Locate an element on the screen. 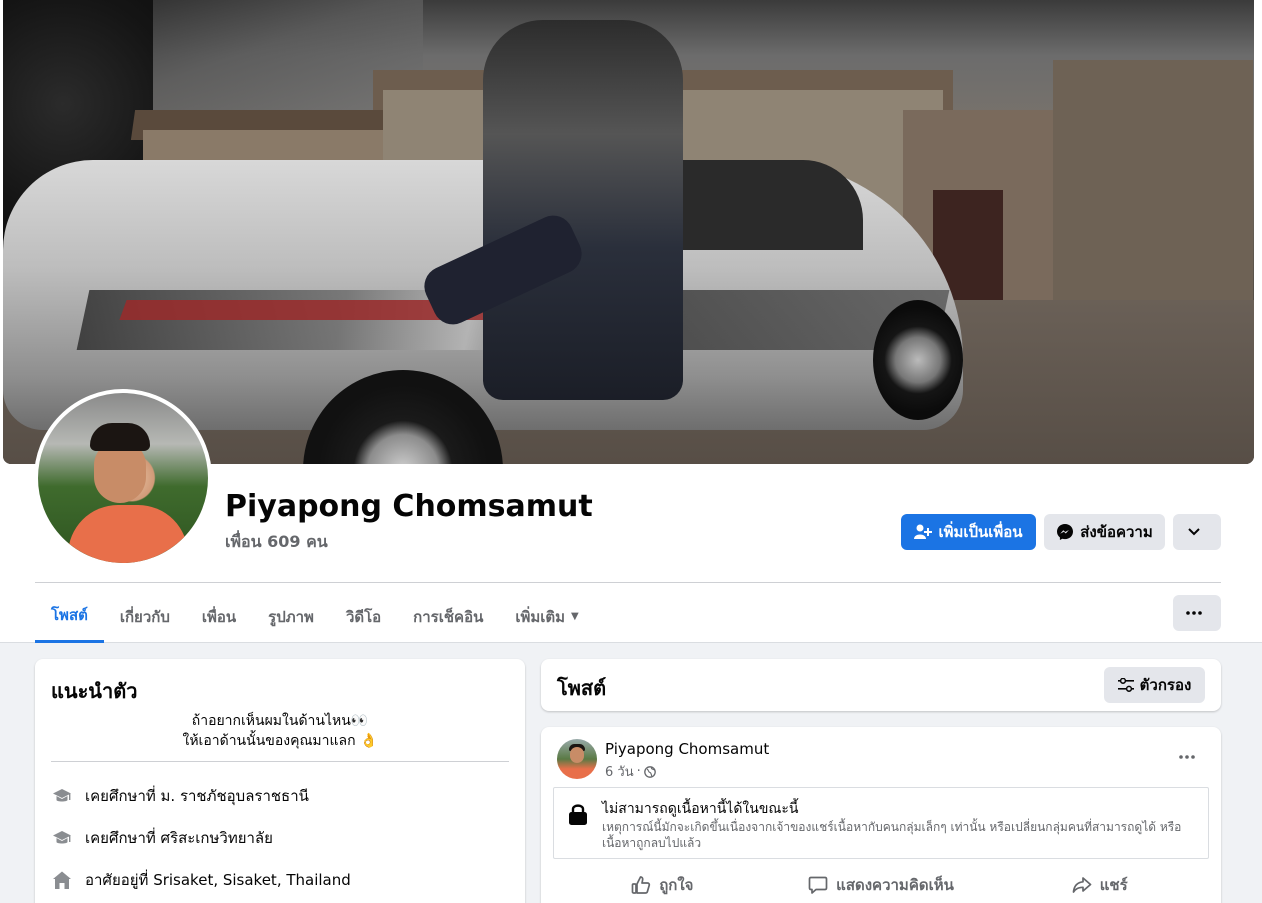 This screenshot has height=903, width=1262. like-label: ถูกใจ is located at coordinates (676, 885).